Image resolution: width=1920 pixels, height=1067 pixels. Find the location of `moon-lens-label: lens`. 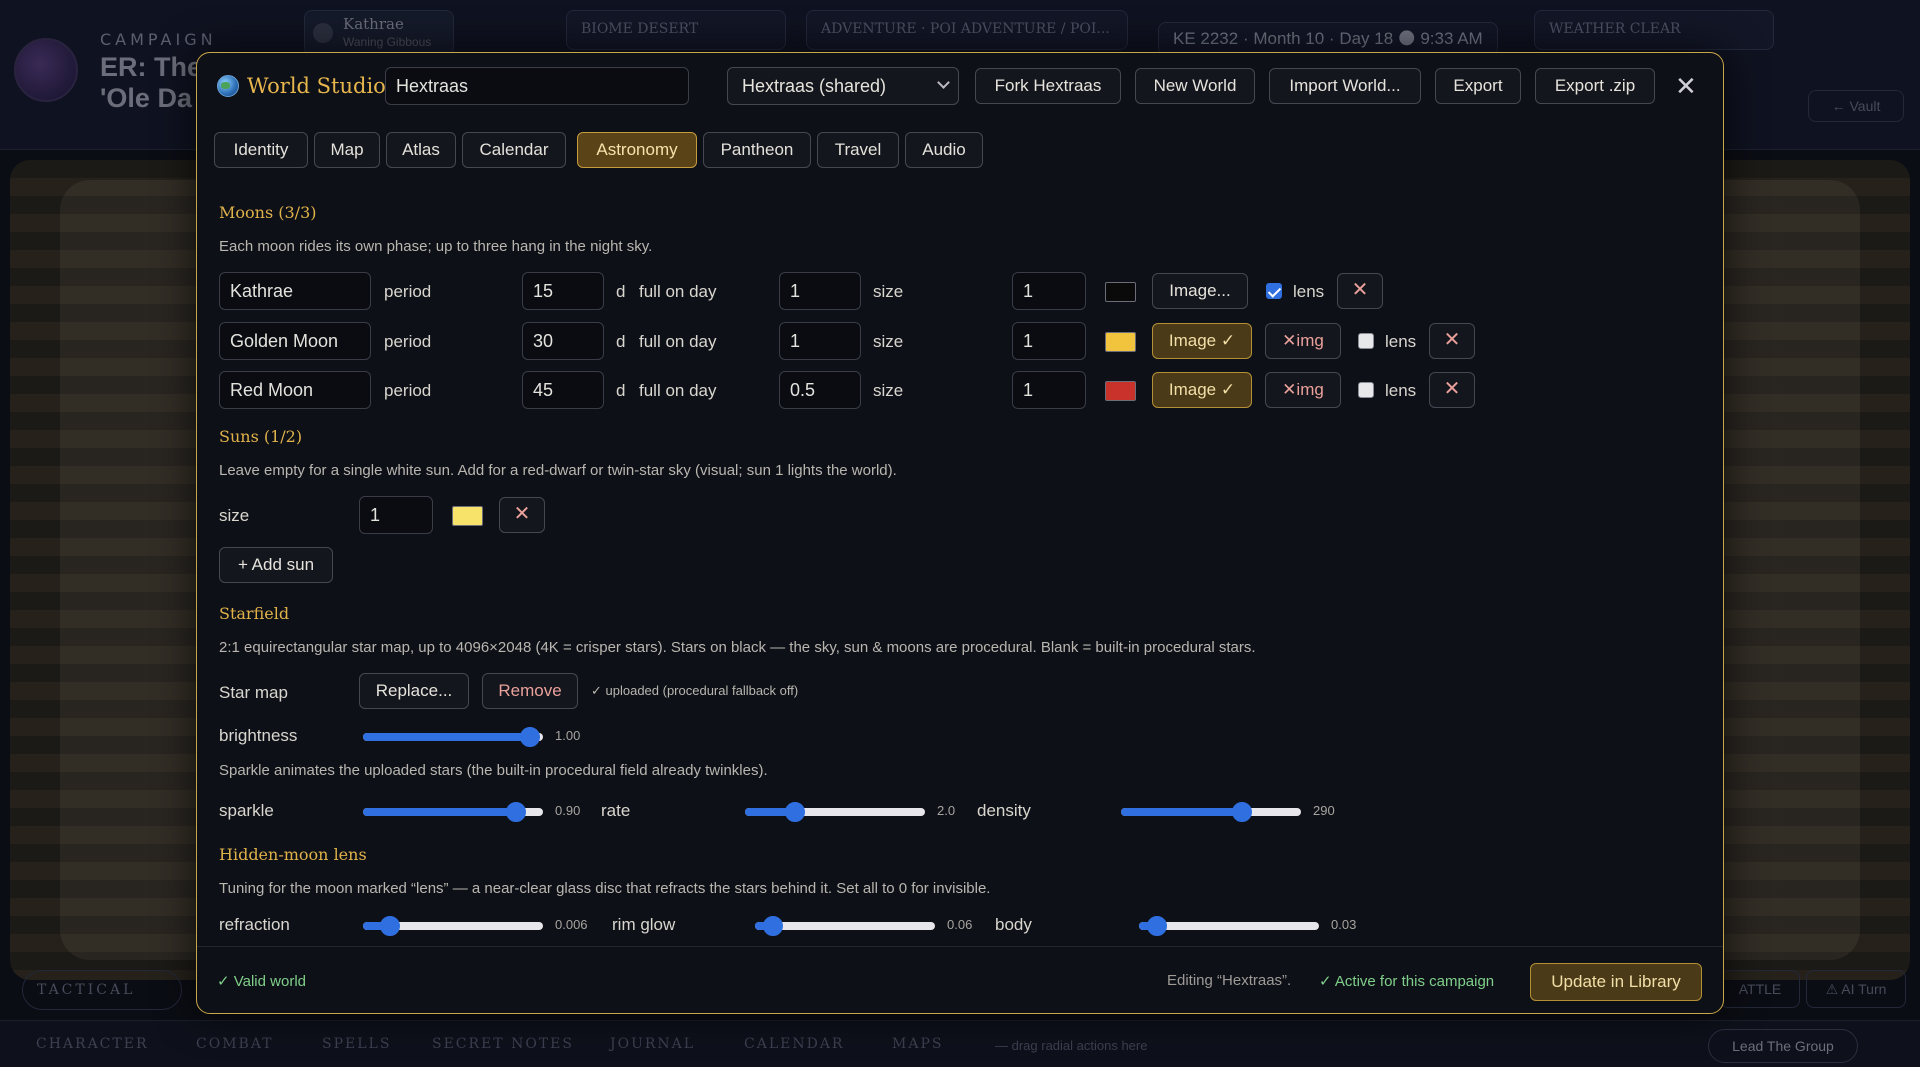

moon-lens-label: lens is located at coordinates (1309, 291).